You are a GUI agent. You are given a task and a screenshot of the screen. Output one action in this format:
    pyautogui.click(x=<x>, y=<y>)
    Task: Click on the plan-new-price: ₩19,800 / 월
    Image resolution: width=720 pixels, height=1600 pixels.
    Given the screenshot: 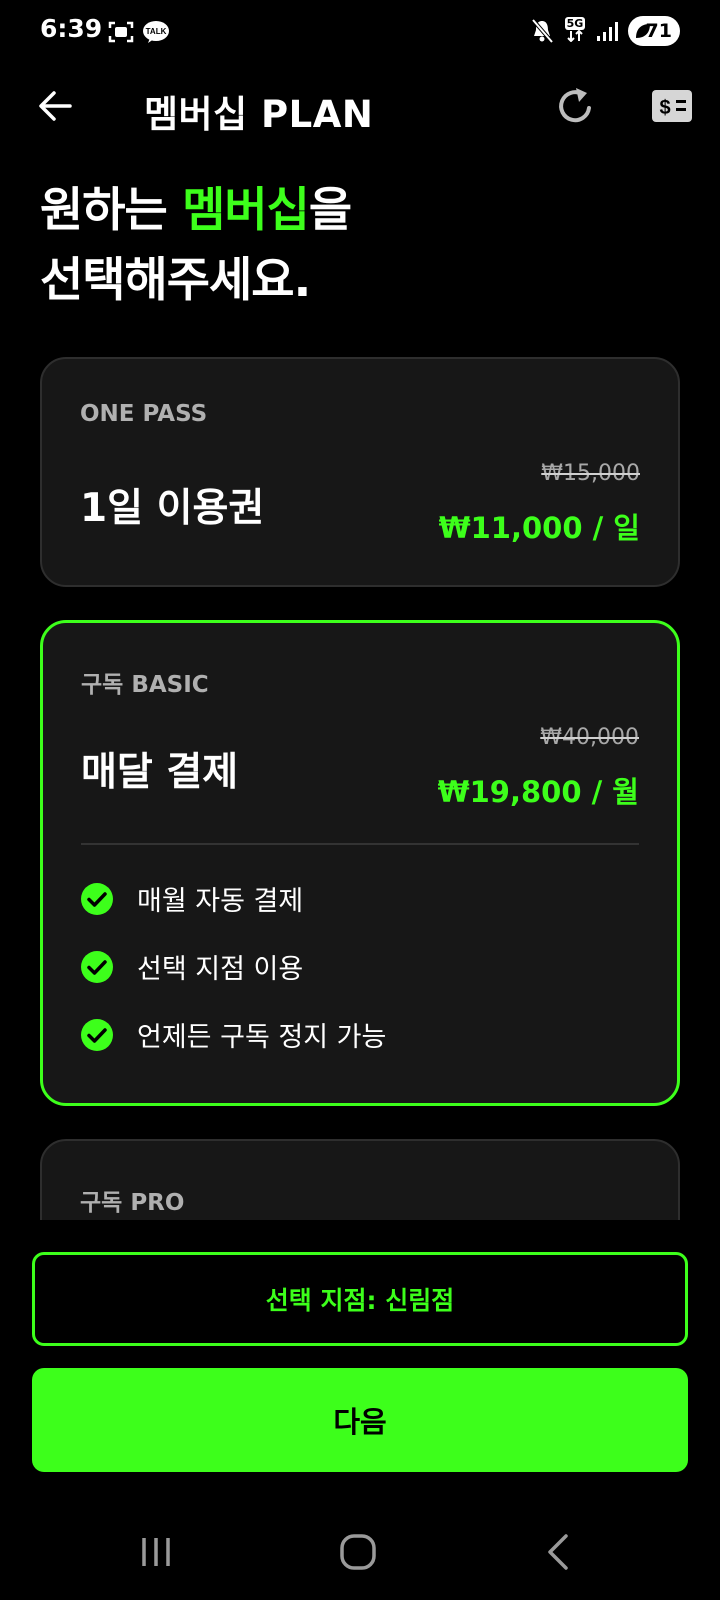 What is the action you would take?
    pyautogui.click(x=538, y=792)
    